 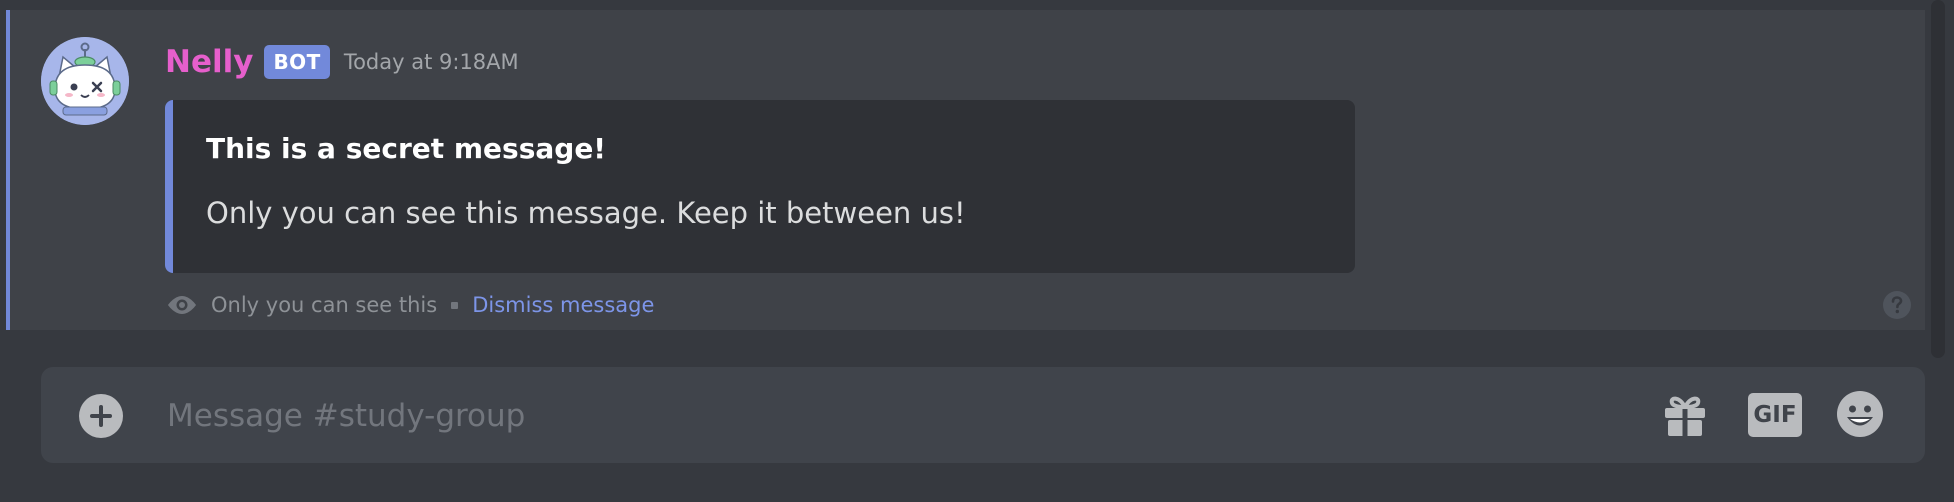 I want to click on eye-icon, so click(x=182, y=305).